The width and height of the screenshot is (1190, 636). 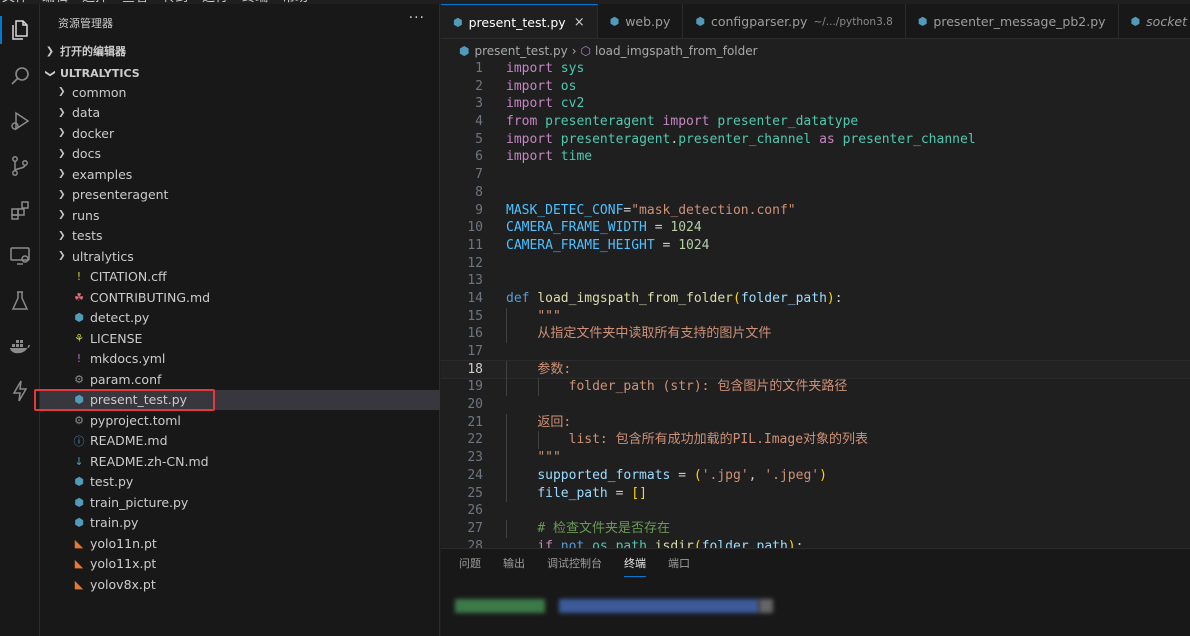 What do you see at coordinates (240, 359) in the screenshot?
I see `file-item: ! mkdocs.yml` at bounding box center [240, 359].